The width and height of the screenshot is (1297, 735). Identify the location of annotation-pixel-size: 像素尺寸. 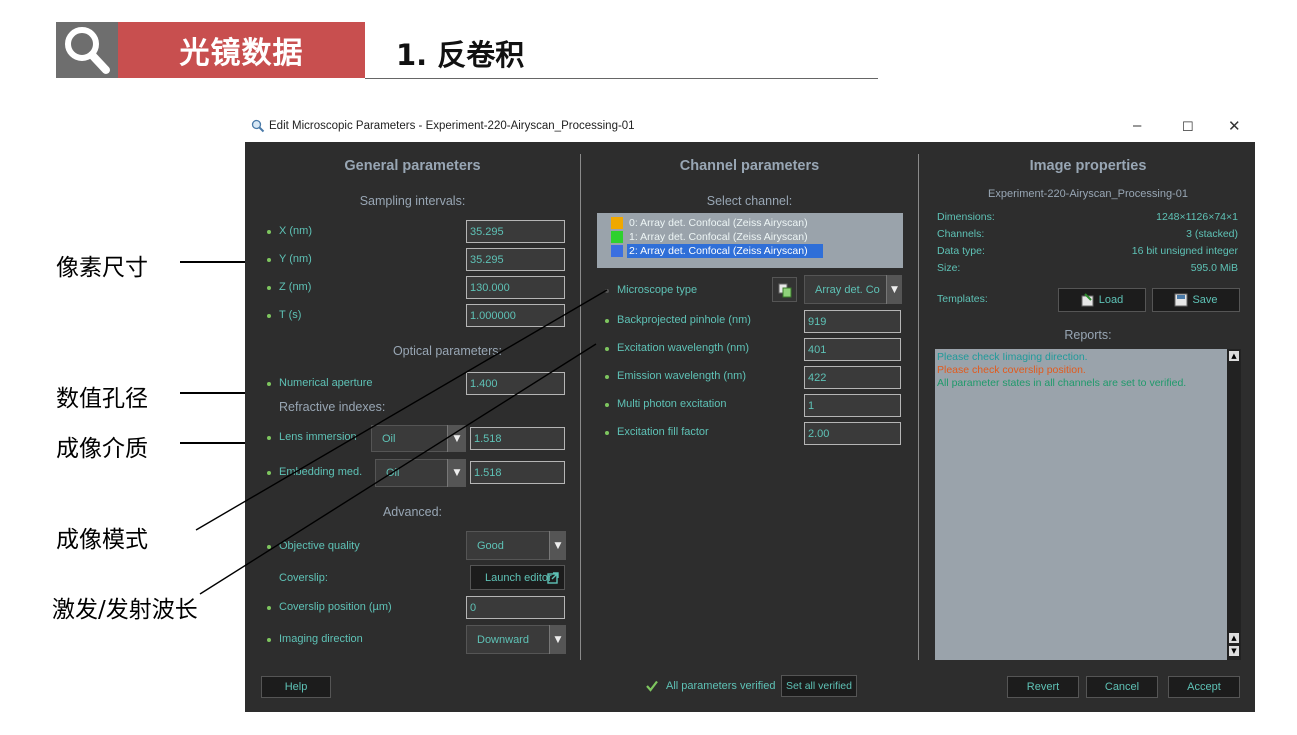
(102, 268).